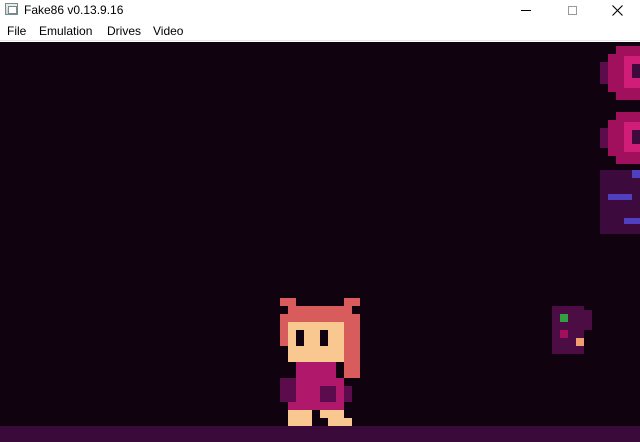 The width and height of the screenshot is (640, 442). What do you see at coordinates (168, 31) in the screenshot?
I see `menu-video: Video` at bounding box center [168, 31].